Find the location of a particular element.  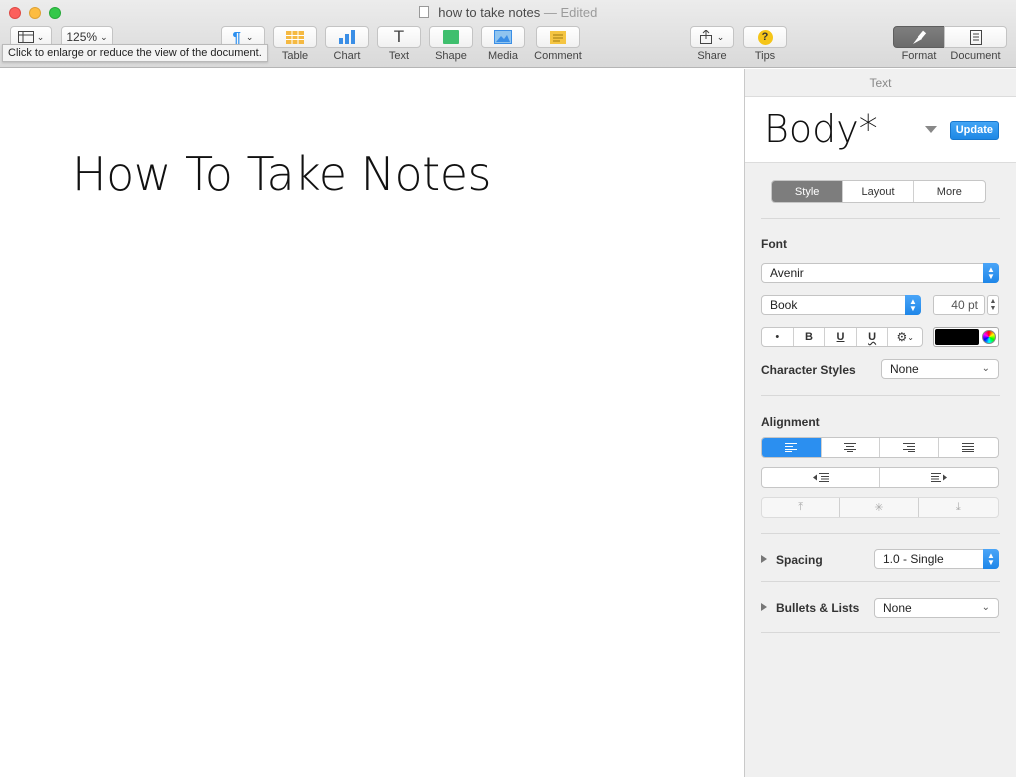

decrease-indent-icon is located at coordinates (820, 477).